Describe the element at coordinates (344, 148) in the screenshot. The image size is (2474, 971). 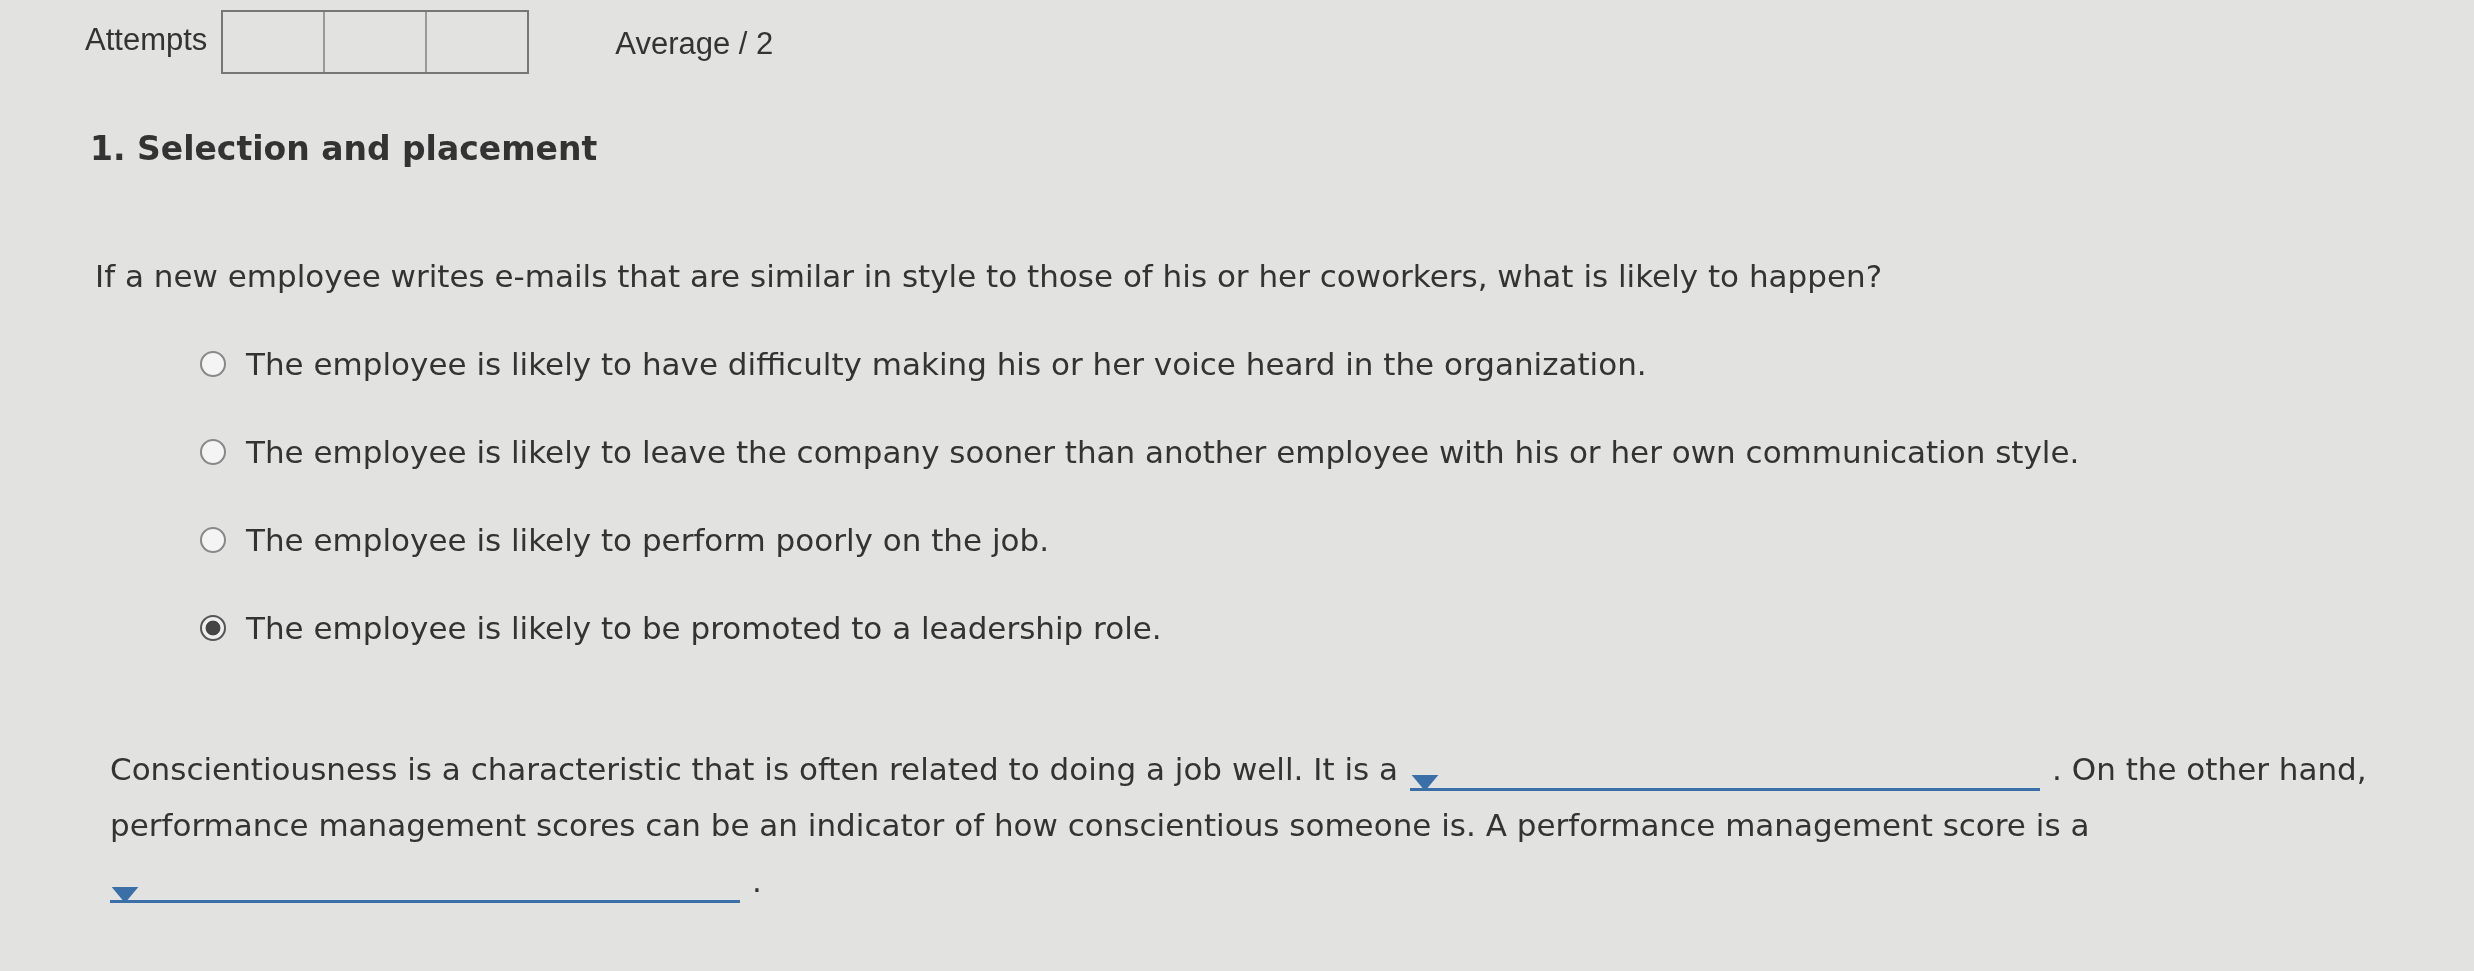
I see `question-title: 1. Selection and placement` at that location.